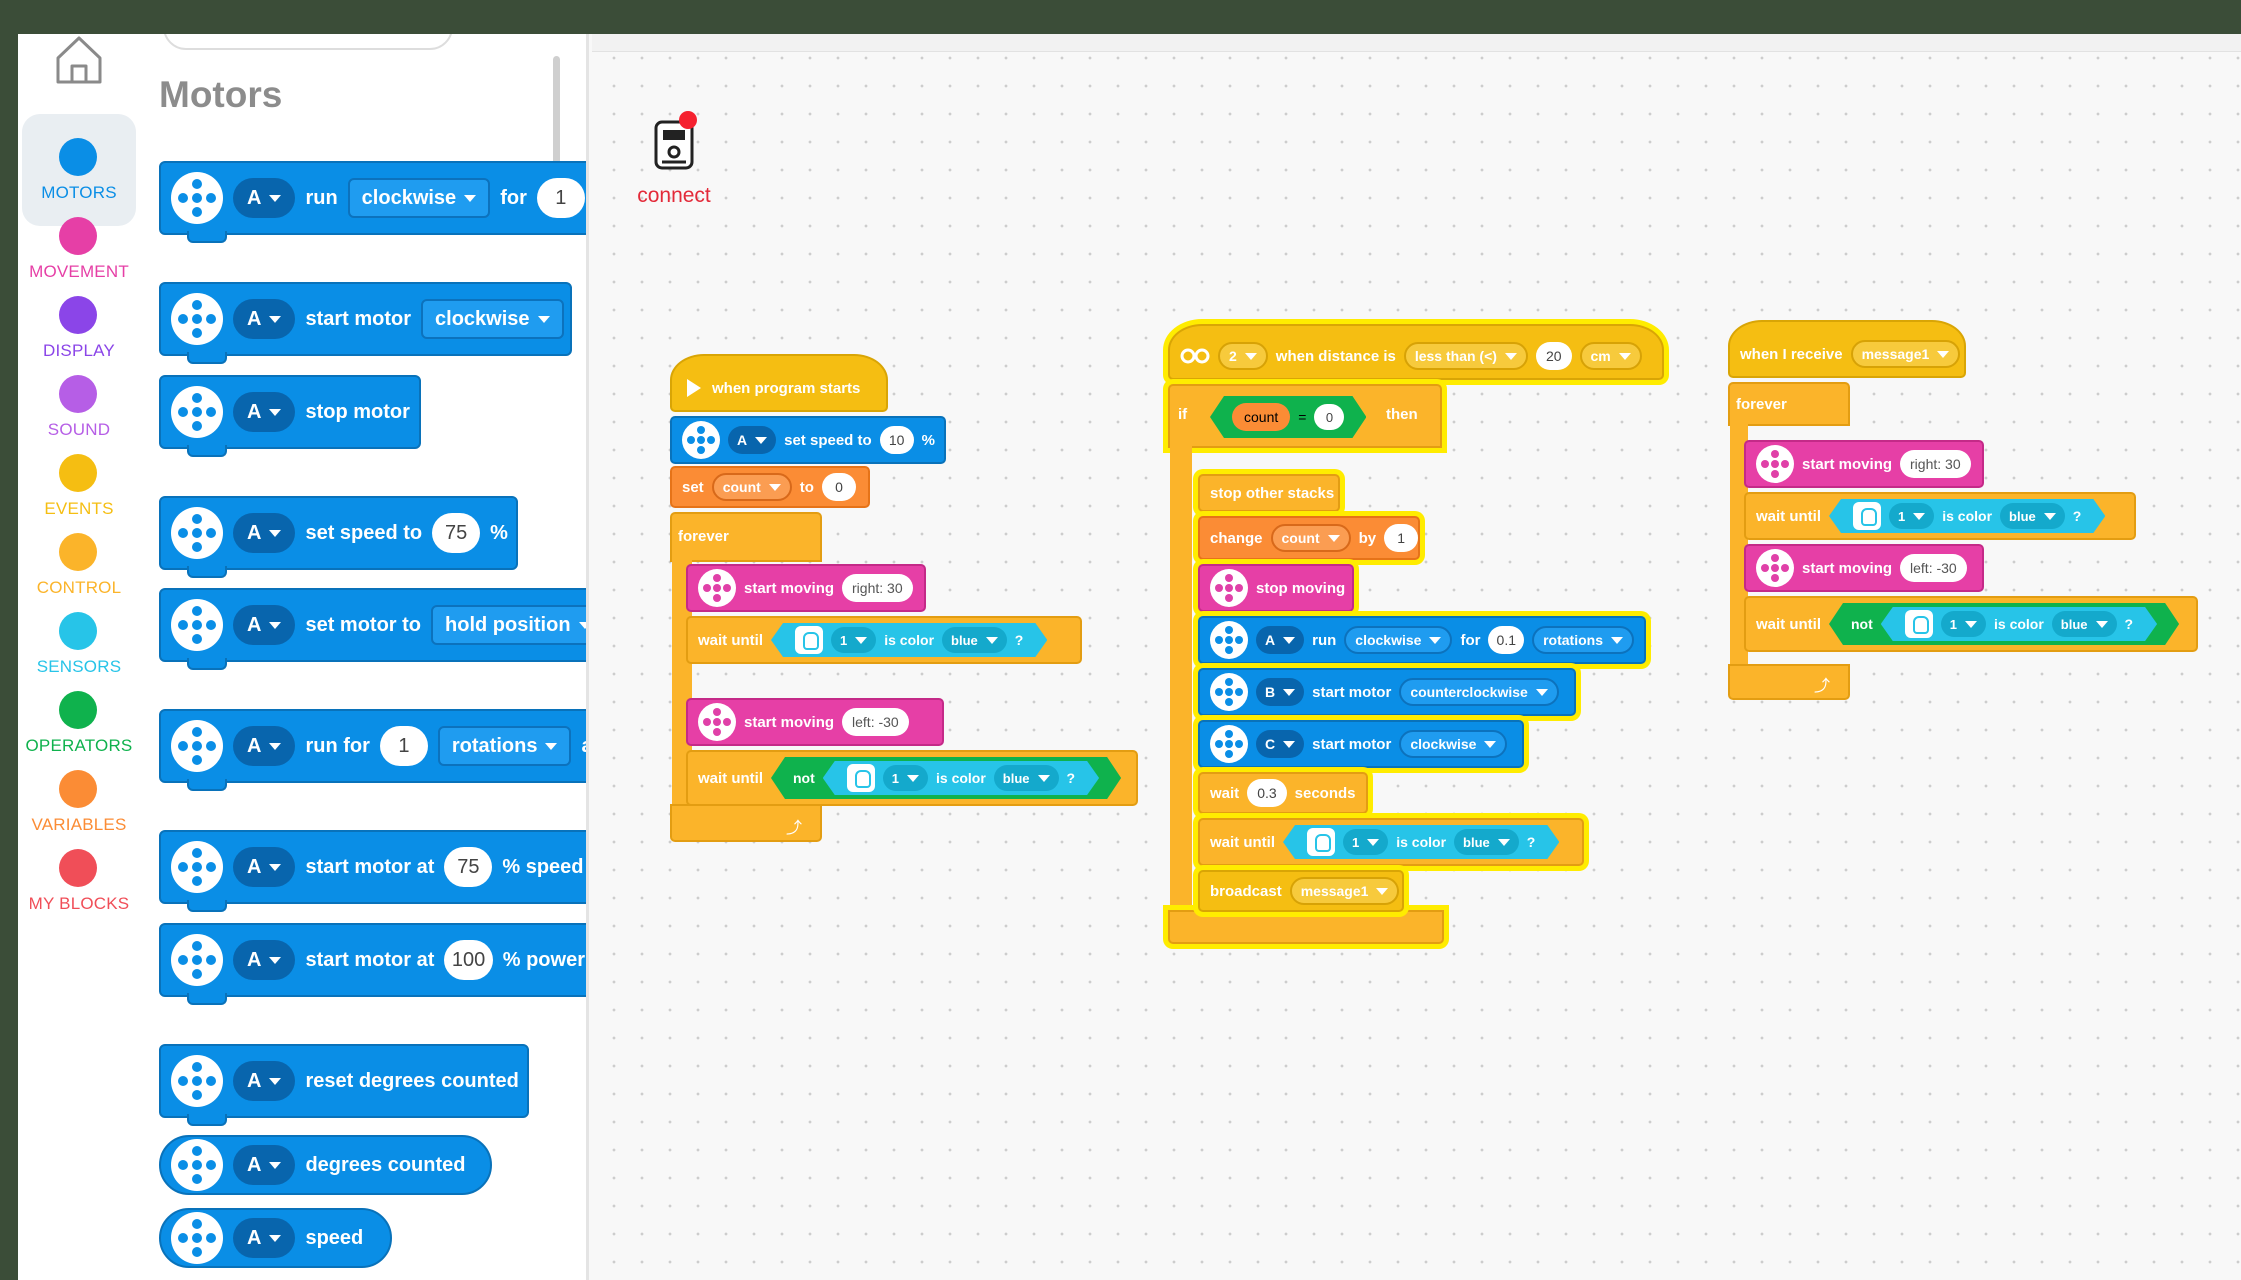 This screenshot has width=2241, height=1280. Describe the element at coordinates (1280, 744) in the screenshot. I see `port-dropdown: C` at that location.